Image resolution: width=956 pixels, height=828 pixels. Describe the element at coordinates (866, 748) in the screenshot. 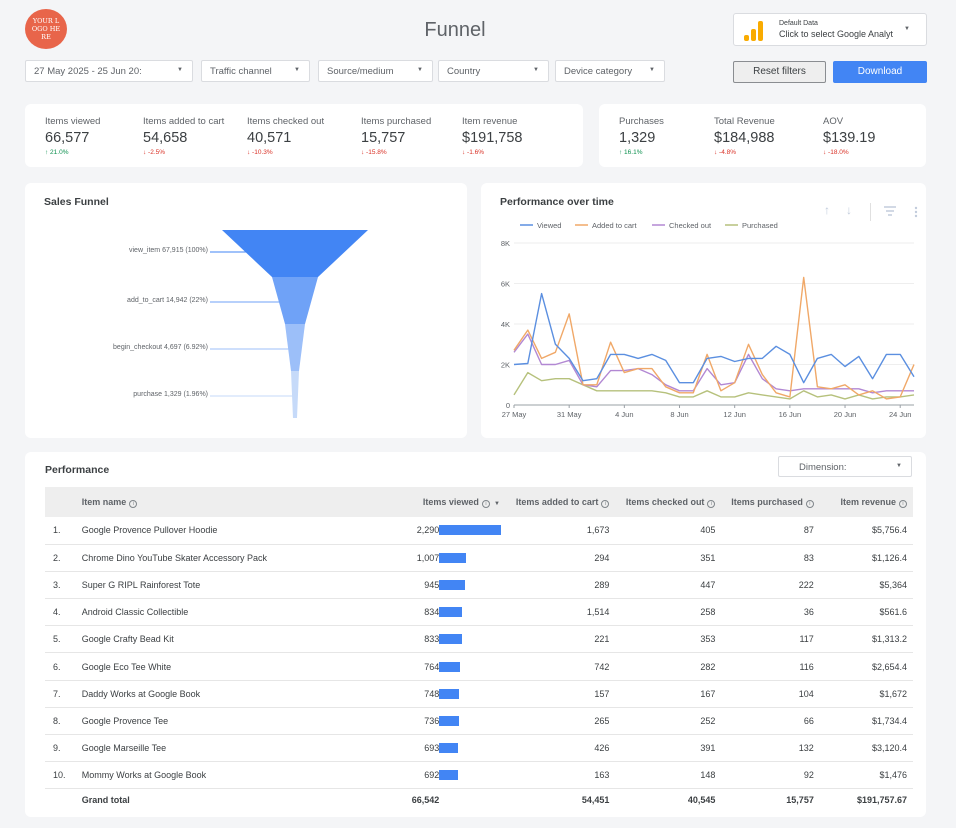

I see `item-revenue-cell: $3,120.4` at that location.